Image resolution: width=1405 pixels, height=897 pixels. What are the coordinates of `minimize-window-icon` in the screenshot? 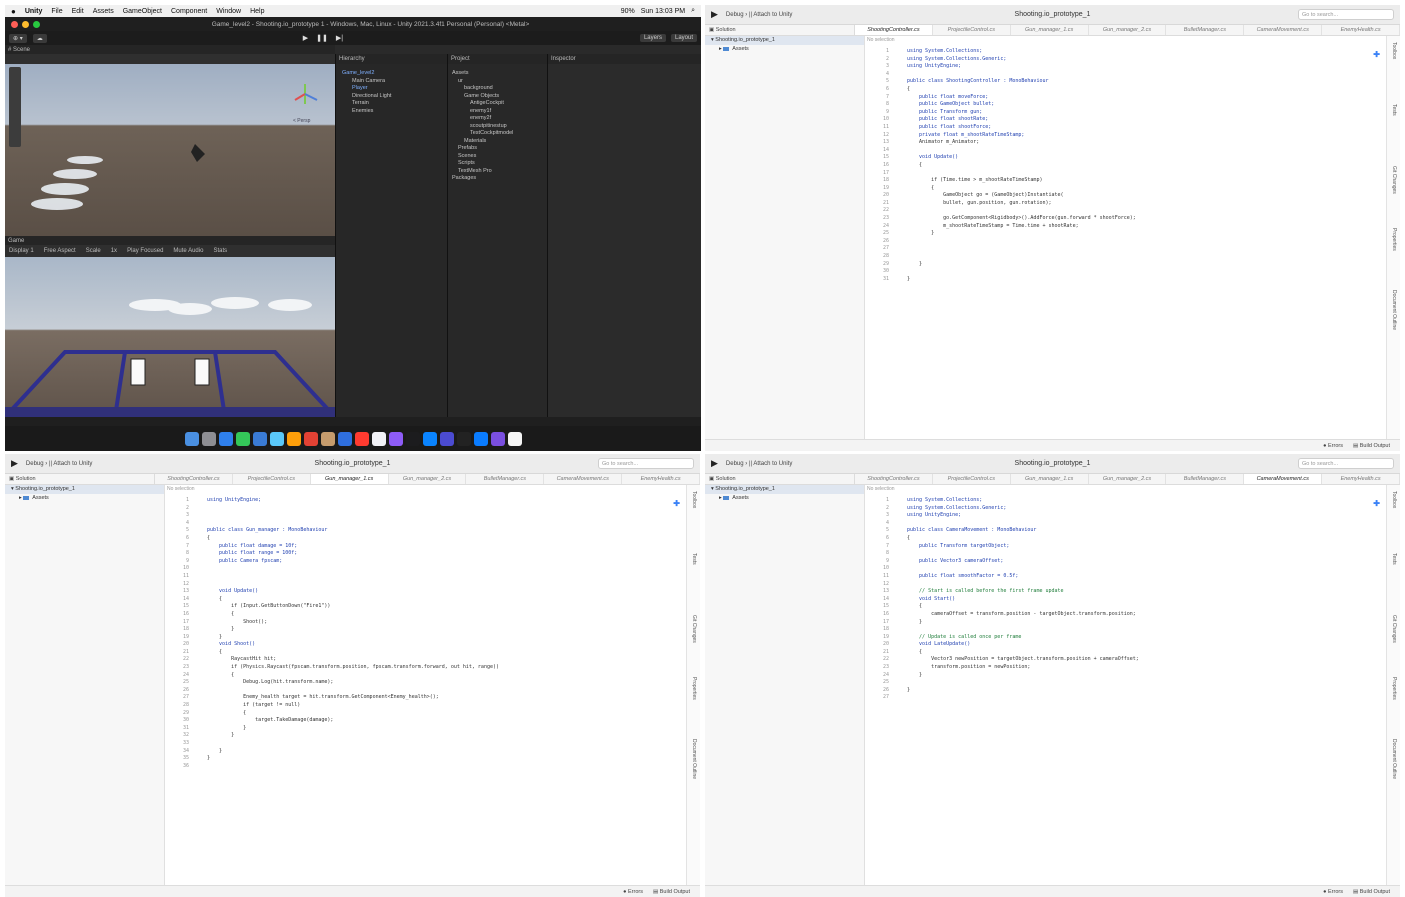 It's located at (25, 24).